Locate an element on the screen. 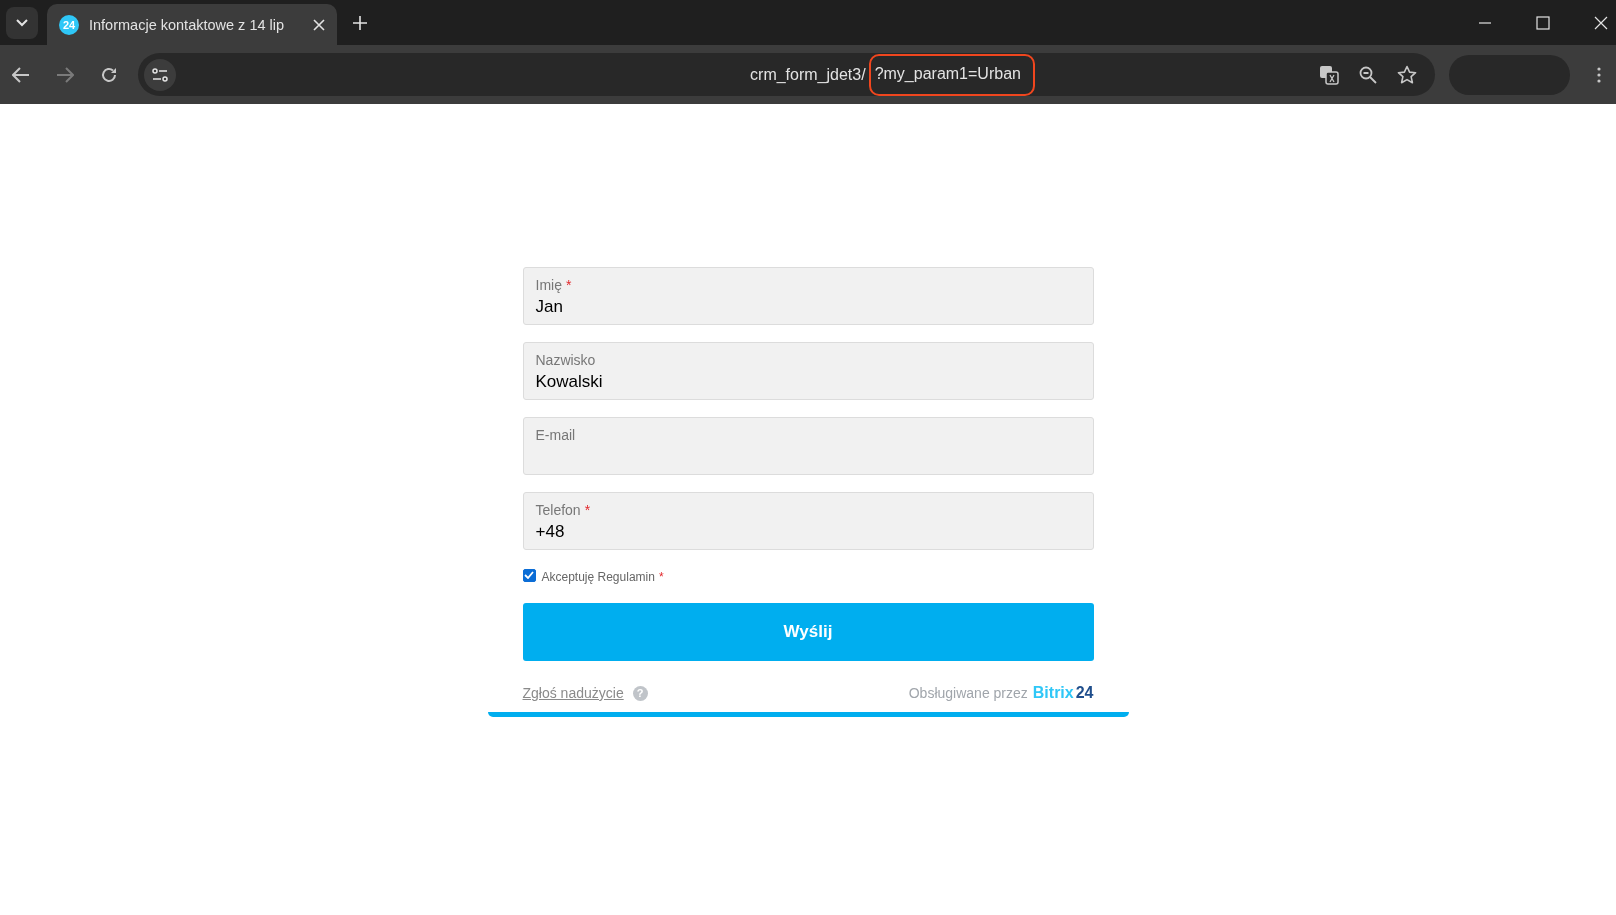 This screenshot has width=1616, height=915. reload-icon is located at coordinates (109, 74).